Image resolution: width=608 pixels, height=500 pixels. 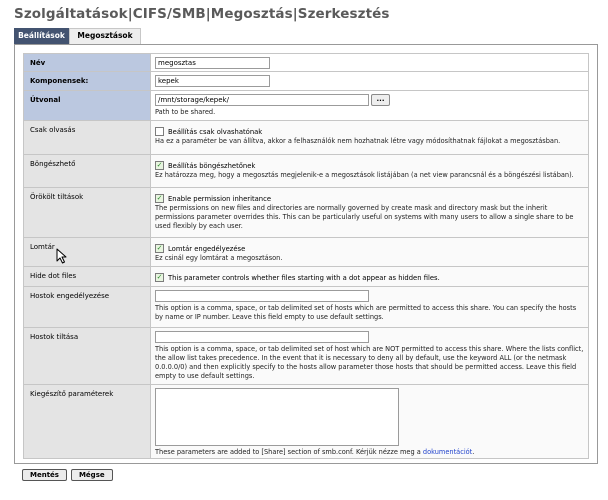 I want to click on browsable-checkbox-label: Beállítás böngészhetőnek, so click(x=212, y=165).